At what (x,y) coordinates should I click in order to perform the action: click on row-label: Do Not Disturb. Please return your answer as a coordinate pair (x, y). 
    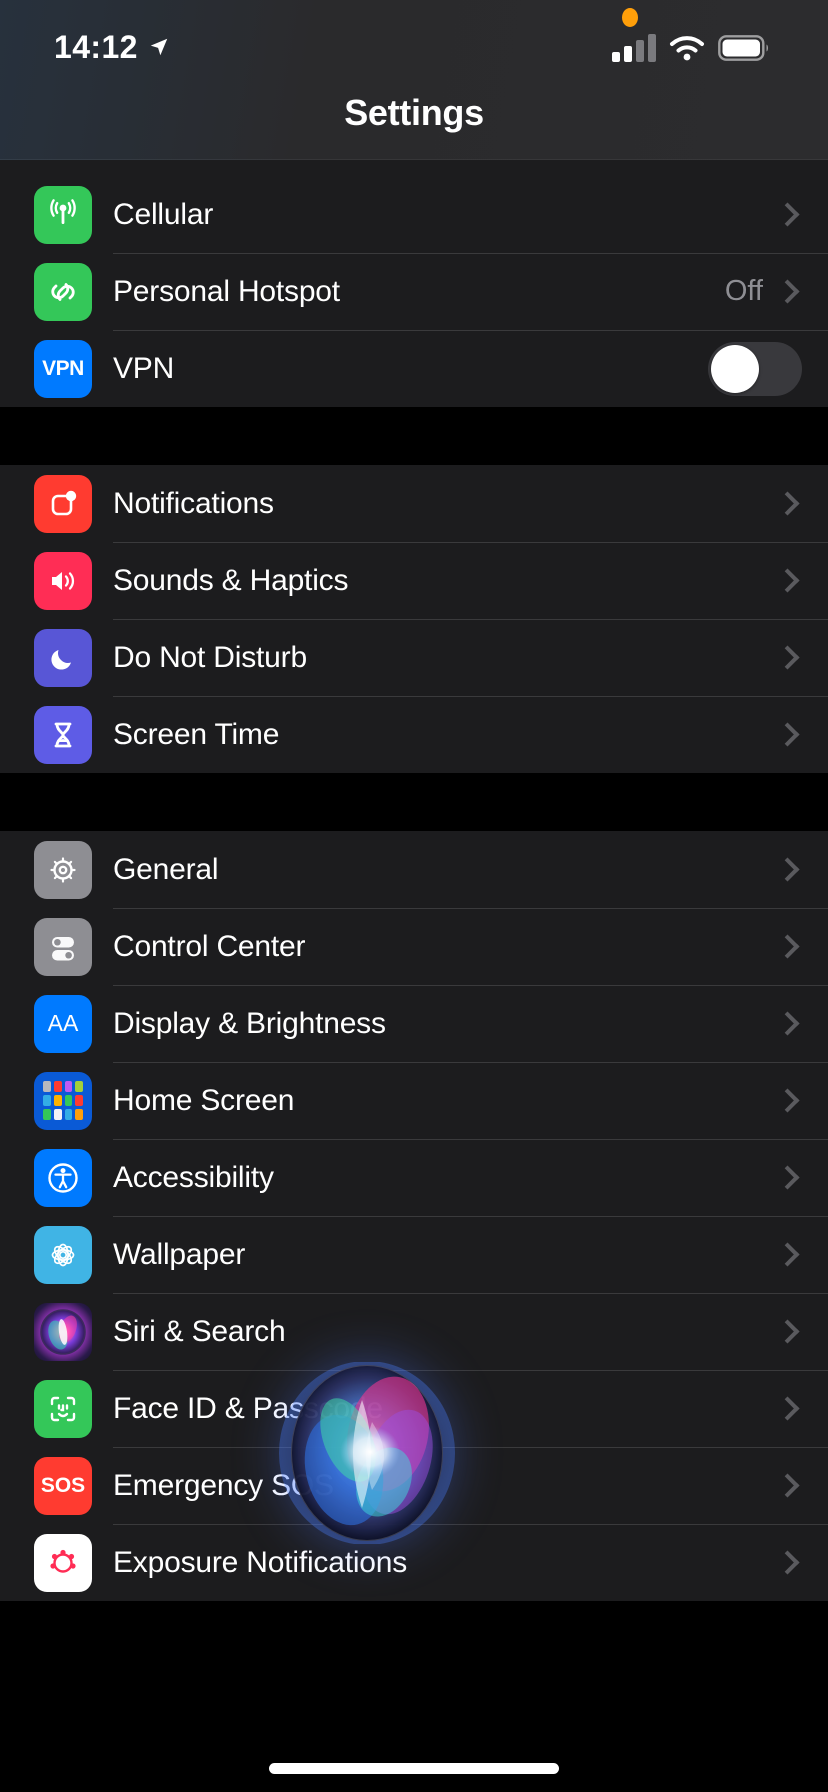
    Looking at the image, I should click on (210, 657).